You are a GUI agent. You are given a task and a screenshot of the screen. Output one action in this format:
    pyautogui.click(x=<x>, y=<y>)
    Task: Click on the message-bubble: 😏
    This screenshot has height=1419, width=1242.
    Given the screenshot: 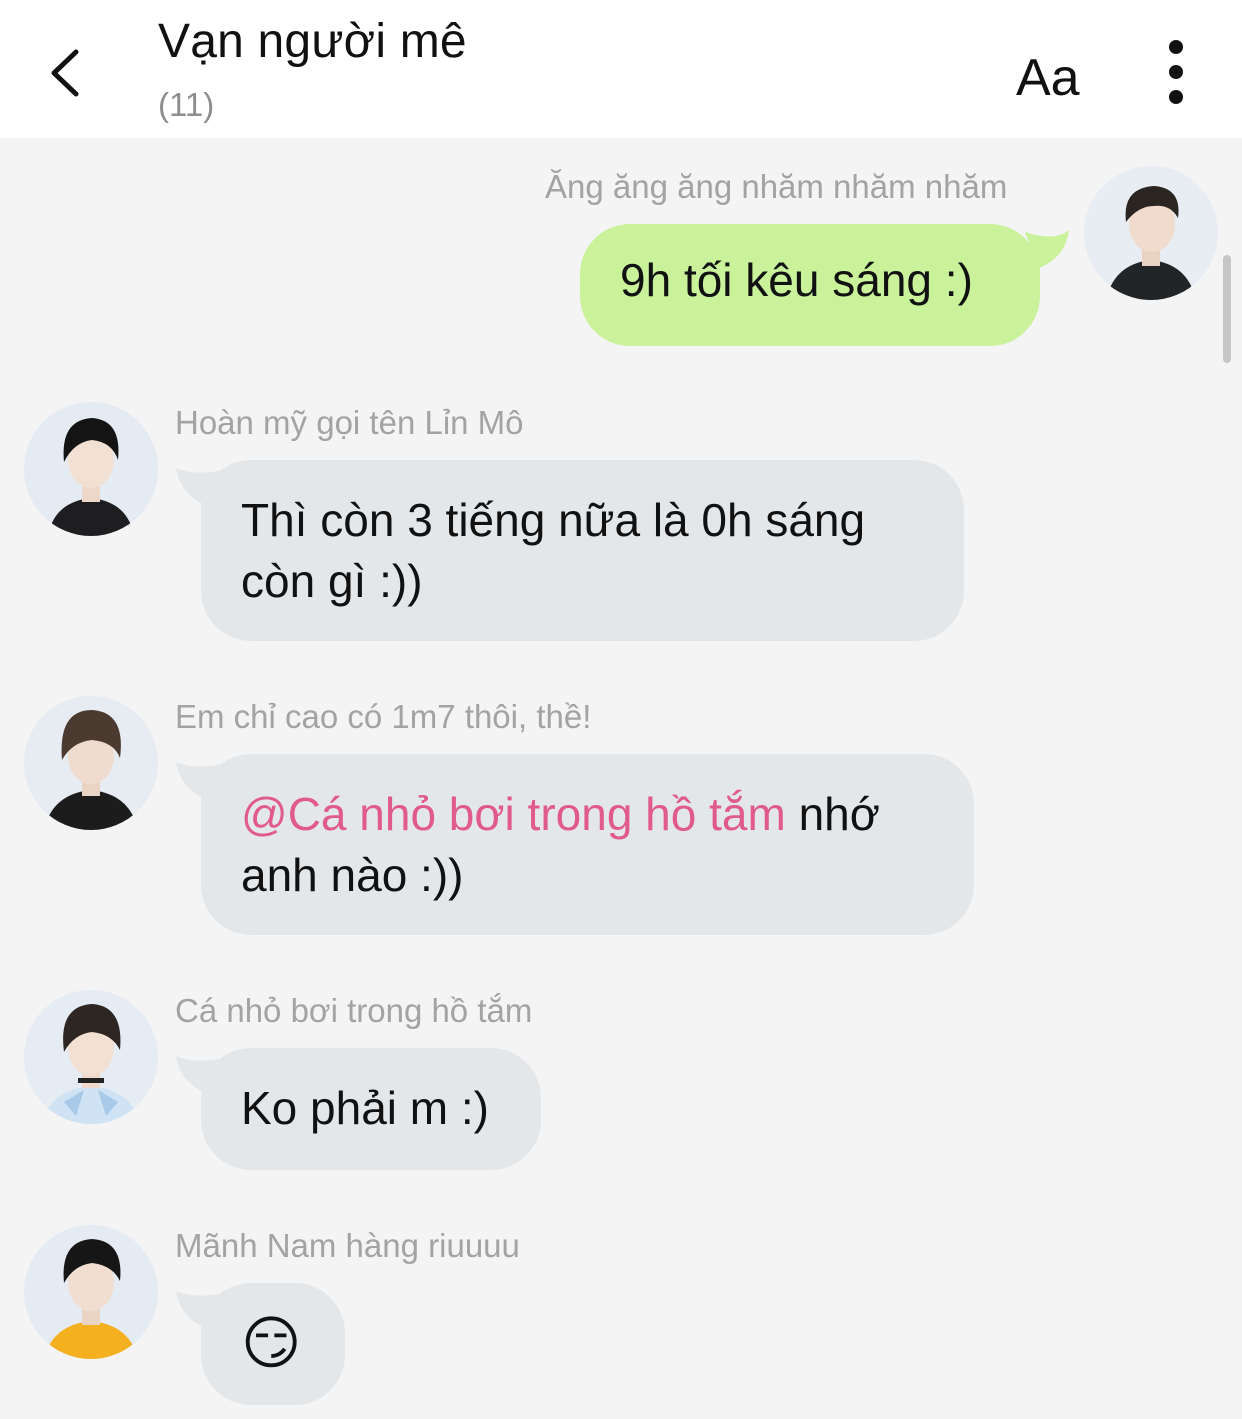 What is the action you would take?
    pyautogui.click(x=273, y=1344)
    